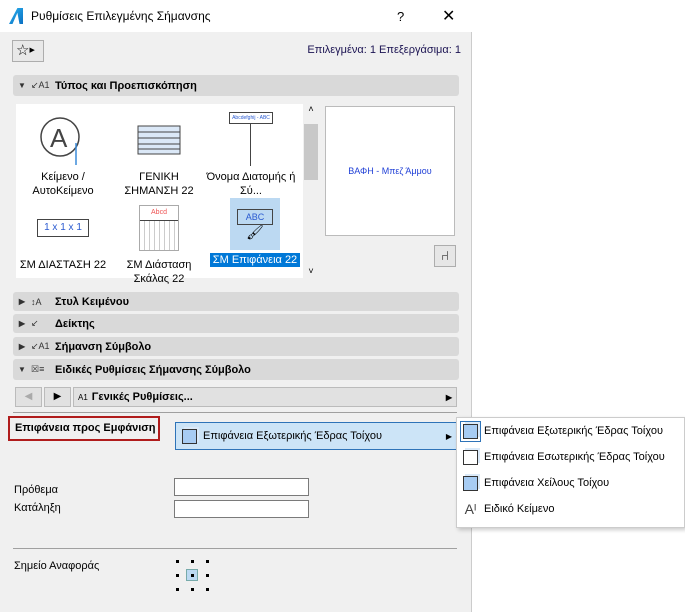 This screenshot has height=612, width=685. I want to click on menu-item-exterior-face: Επιφάνεια Εξωτερικής Έδρας Τοίχου, so click(570, 431).